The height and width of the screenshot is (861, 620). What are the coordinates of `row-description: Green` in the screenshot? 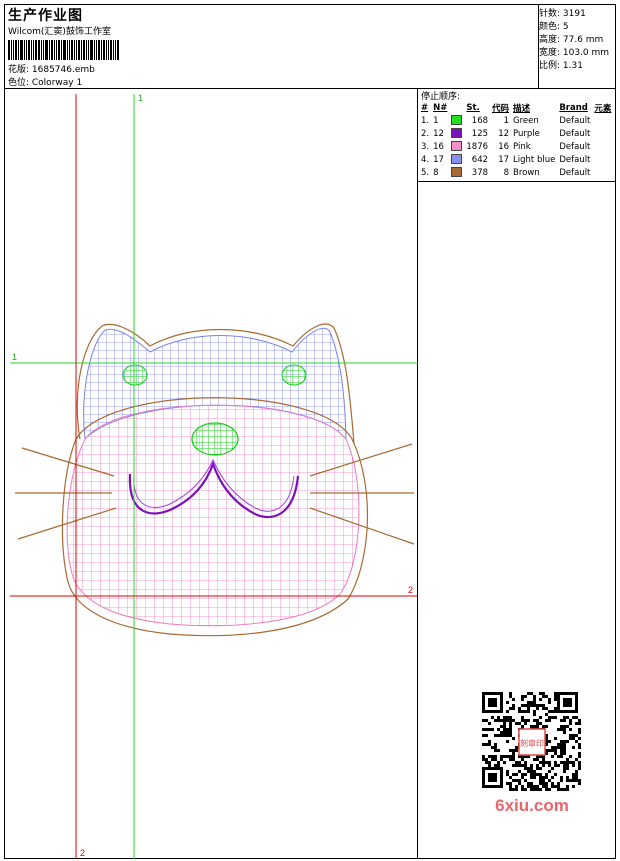 It's located at (526, 120).